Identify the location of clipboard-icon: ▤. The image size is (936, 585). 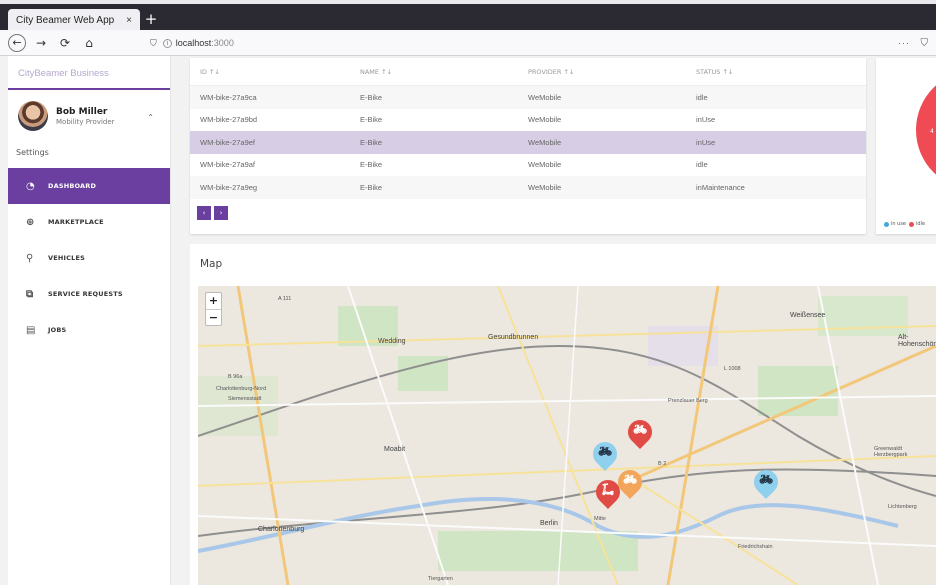
(31, 330).